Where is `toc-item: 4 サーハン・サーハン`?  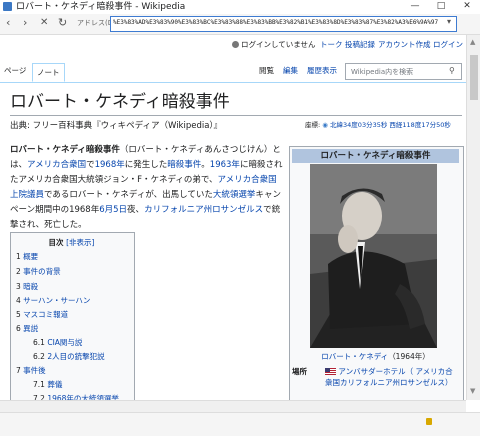
toc-item: 4 サーハン・サーハン is located at coordinates (53, 301).